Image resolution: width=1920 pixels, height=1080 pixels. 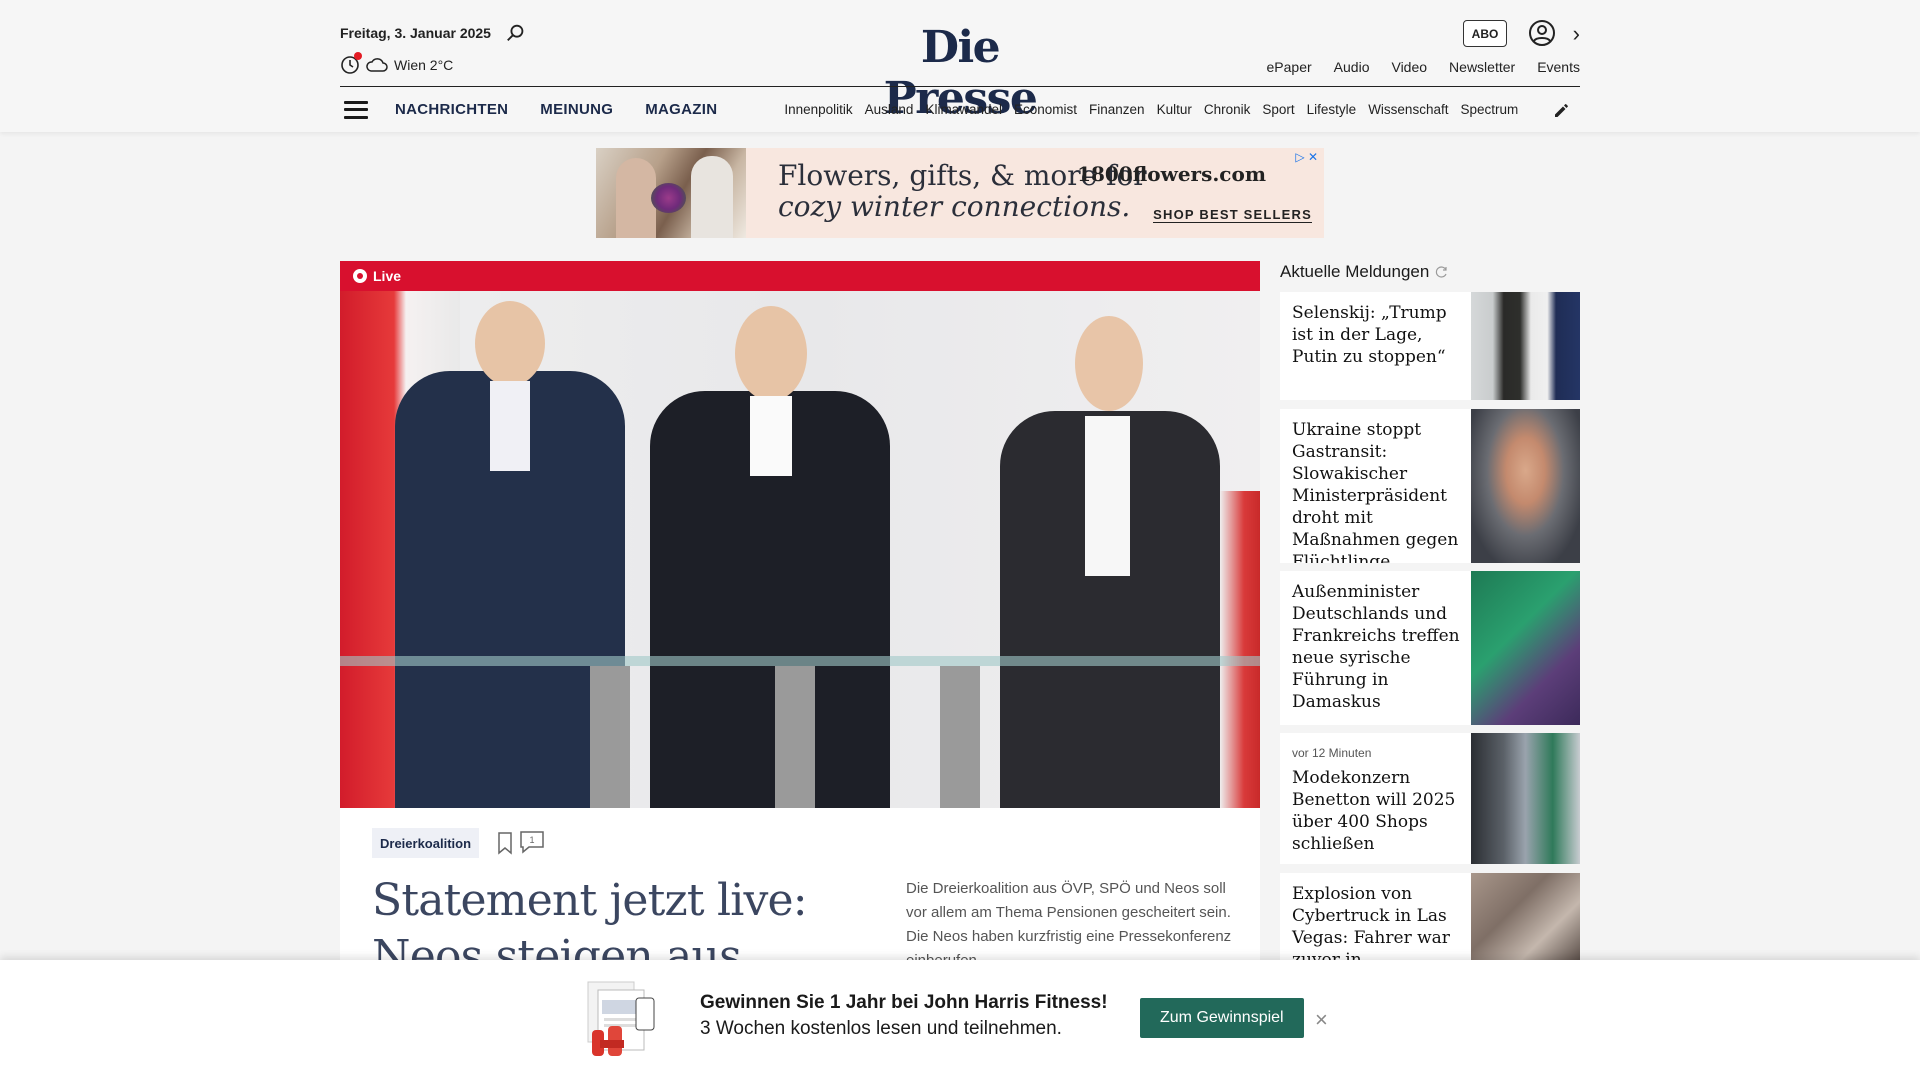 What do you see at coordinates (1278, 109) in the screenshot?
I see `subnav-sport: Sport` at bounding box center [1278, 109].